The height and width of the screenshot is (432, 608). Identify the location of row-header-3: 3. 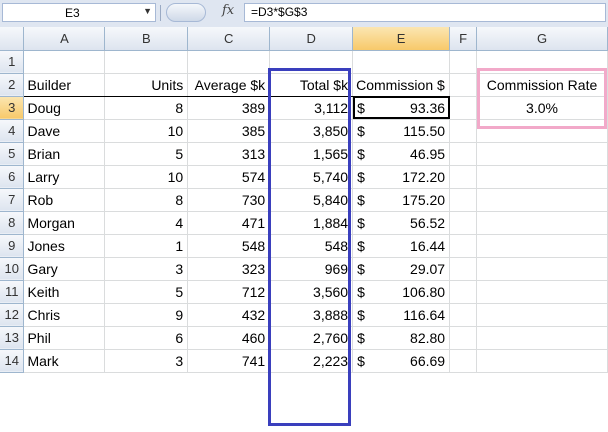
(12, 108).